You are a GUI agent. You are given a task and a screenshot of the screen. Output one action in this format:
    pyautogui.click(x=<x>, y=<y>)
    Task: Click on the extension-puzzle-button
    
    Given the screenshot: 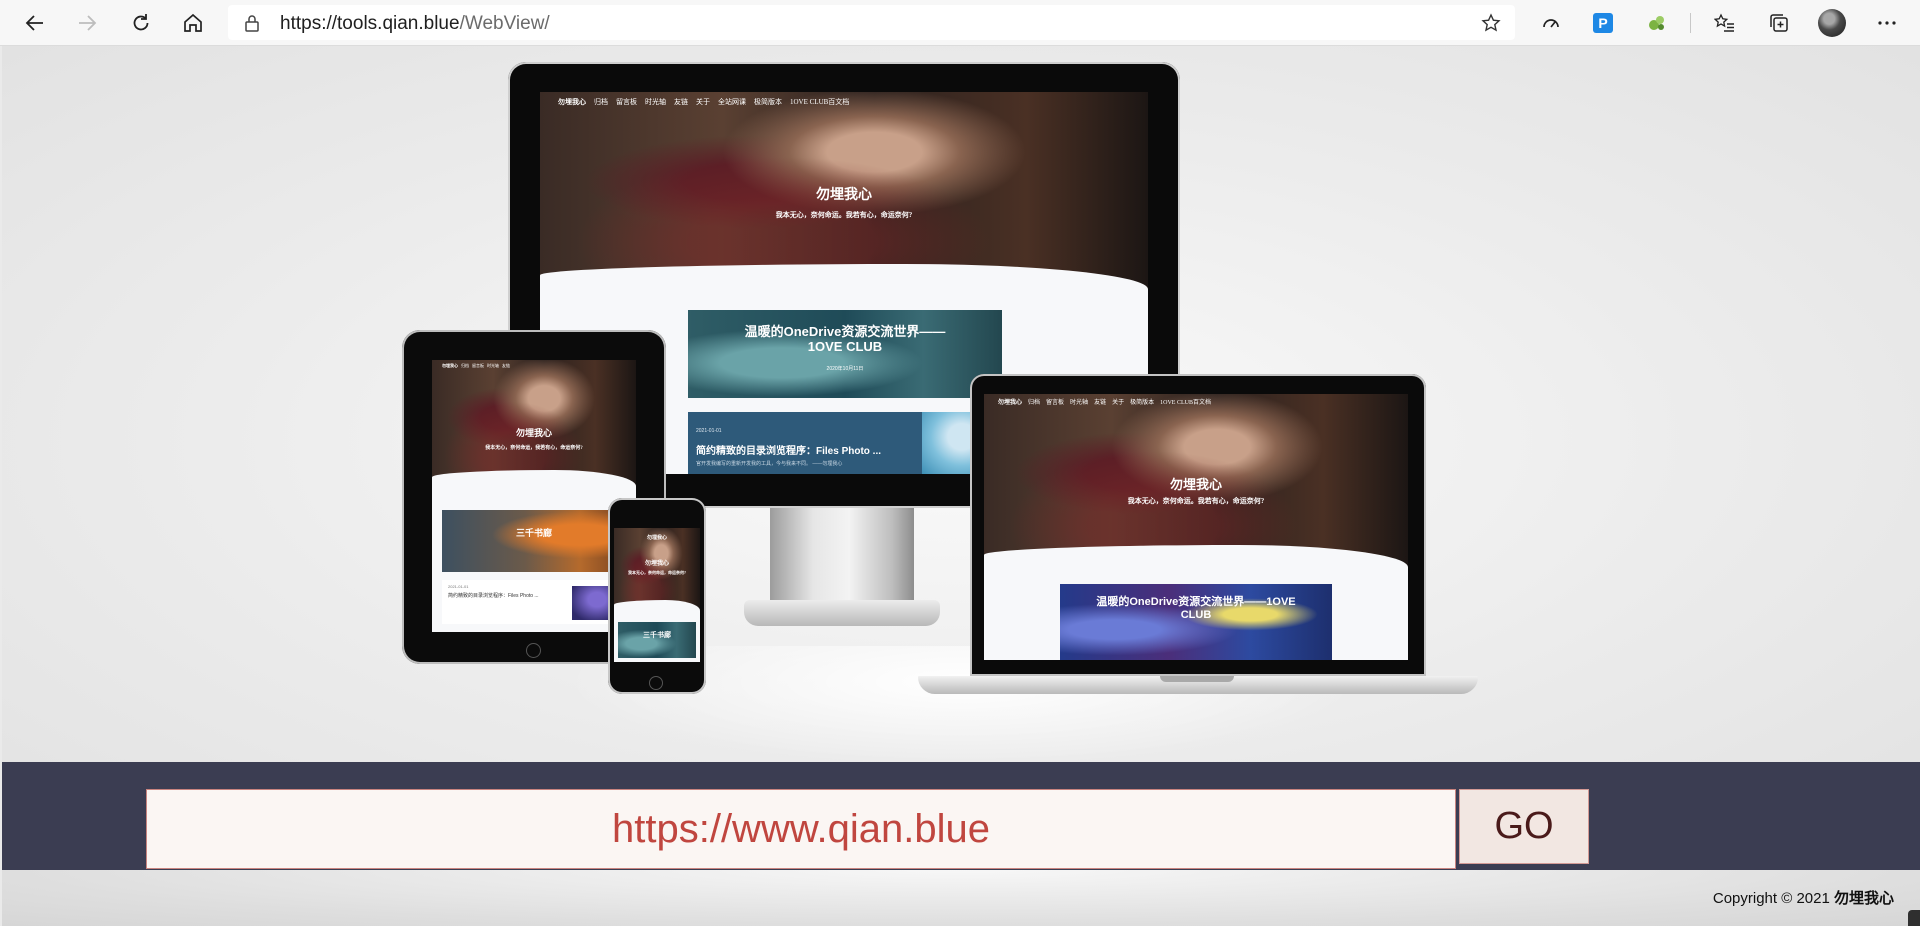 What is the action you would take?
    pyautogui.click(x=1657, y=23)
    